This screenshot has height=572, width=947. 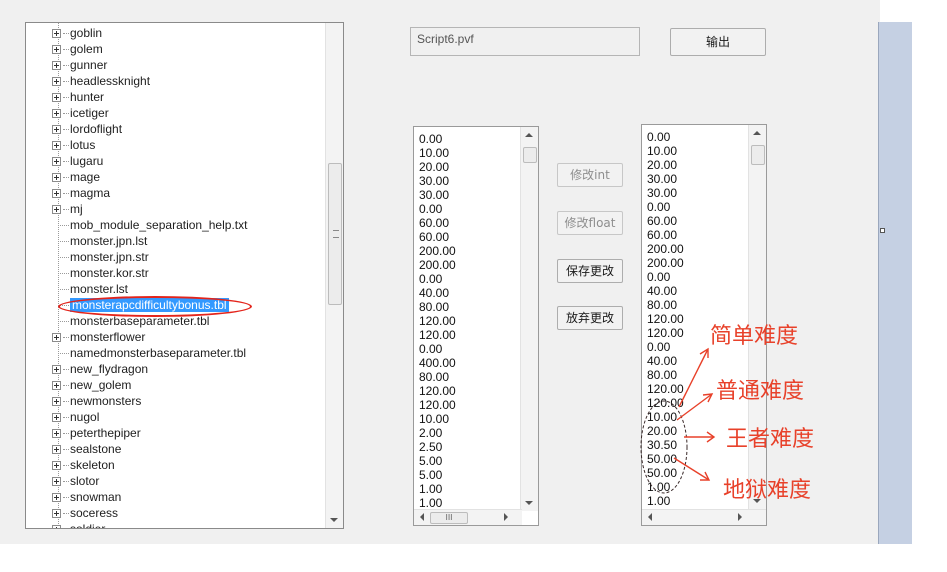 What do you see at coordinates (767, 490) in the screenshot?
I see `annotation-hell: 地狱难度` at bounding box center [767, 490].